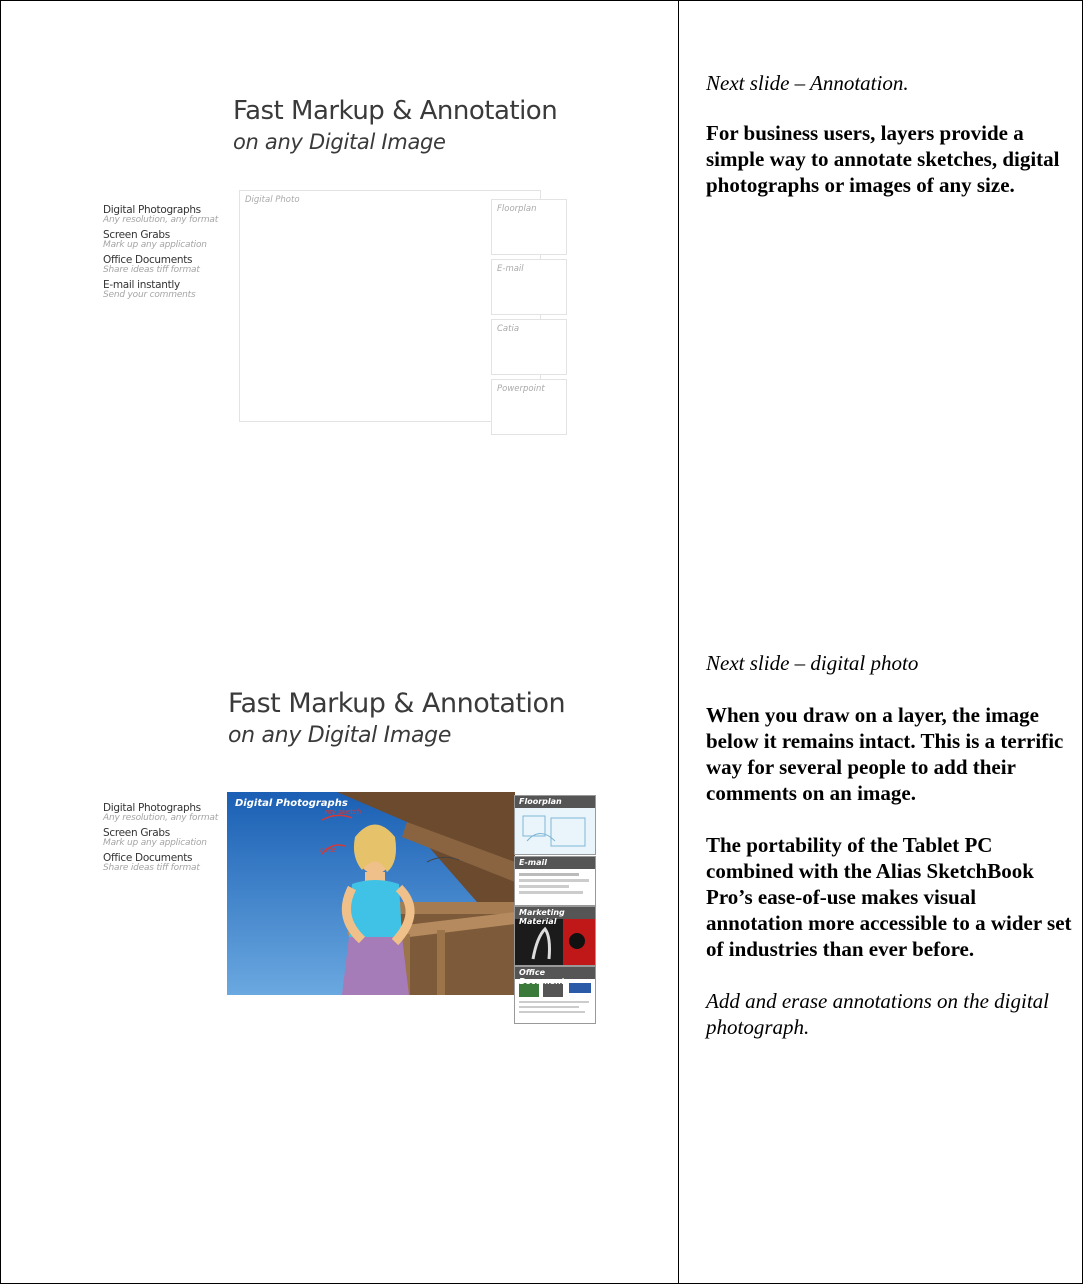  I want to click on email-thumbnail: E-mail, so click(555, 881).